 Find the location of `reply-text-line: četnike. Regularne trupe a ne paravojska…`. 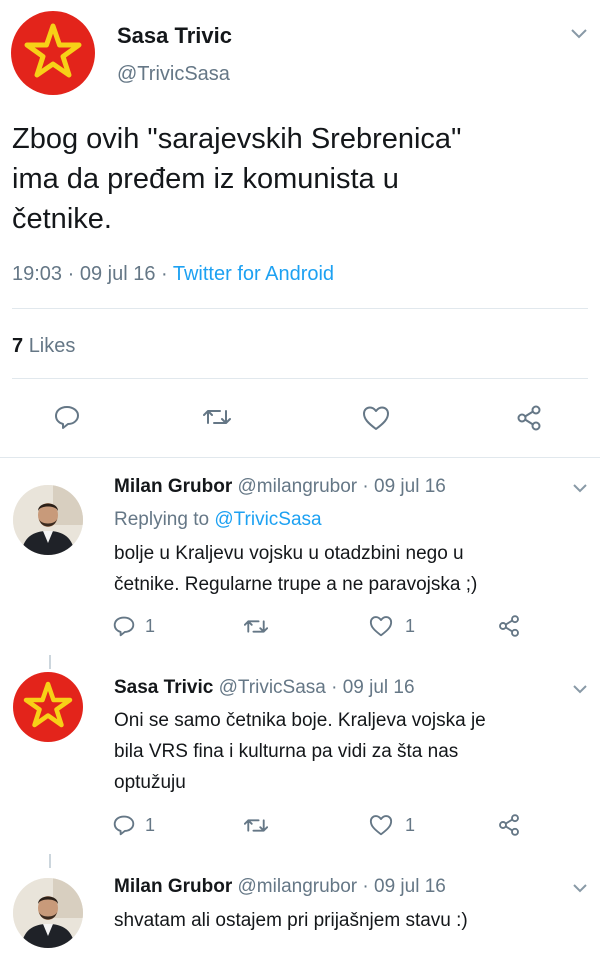

reply-text-line: četnike. Regularne trupe a ne paravojska… is located at coordinates (296, 584).